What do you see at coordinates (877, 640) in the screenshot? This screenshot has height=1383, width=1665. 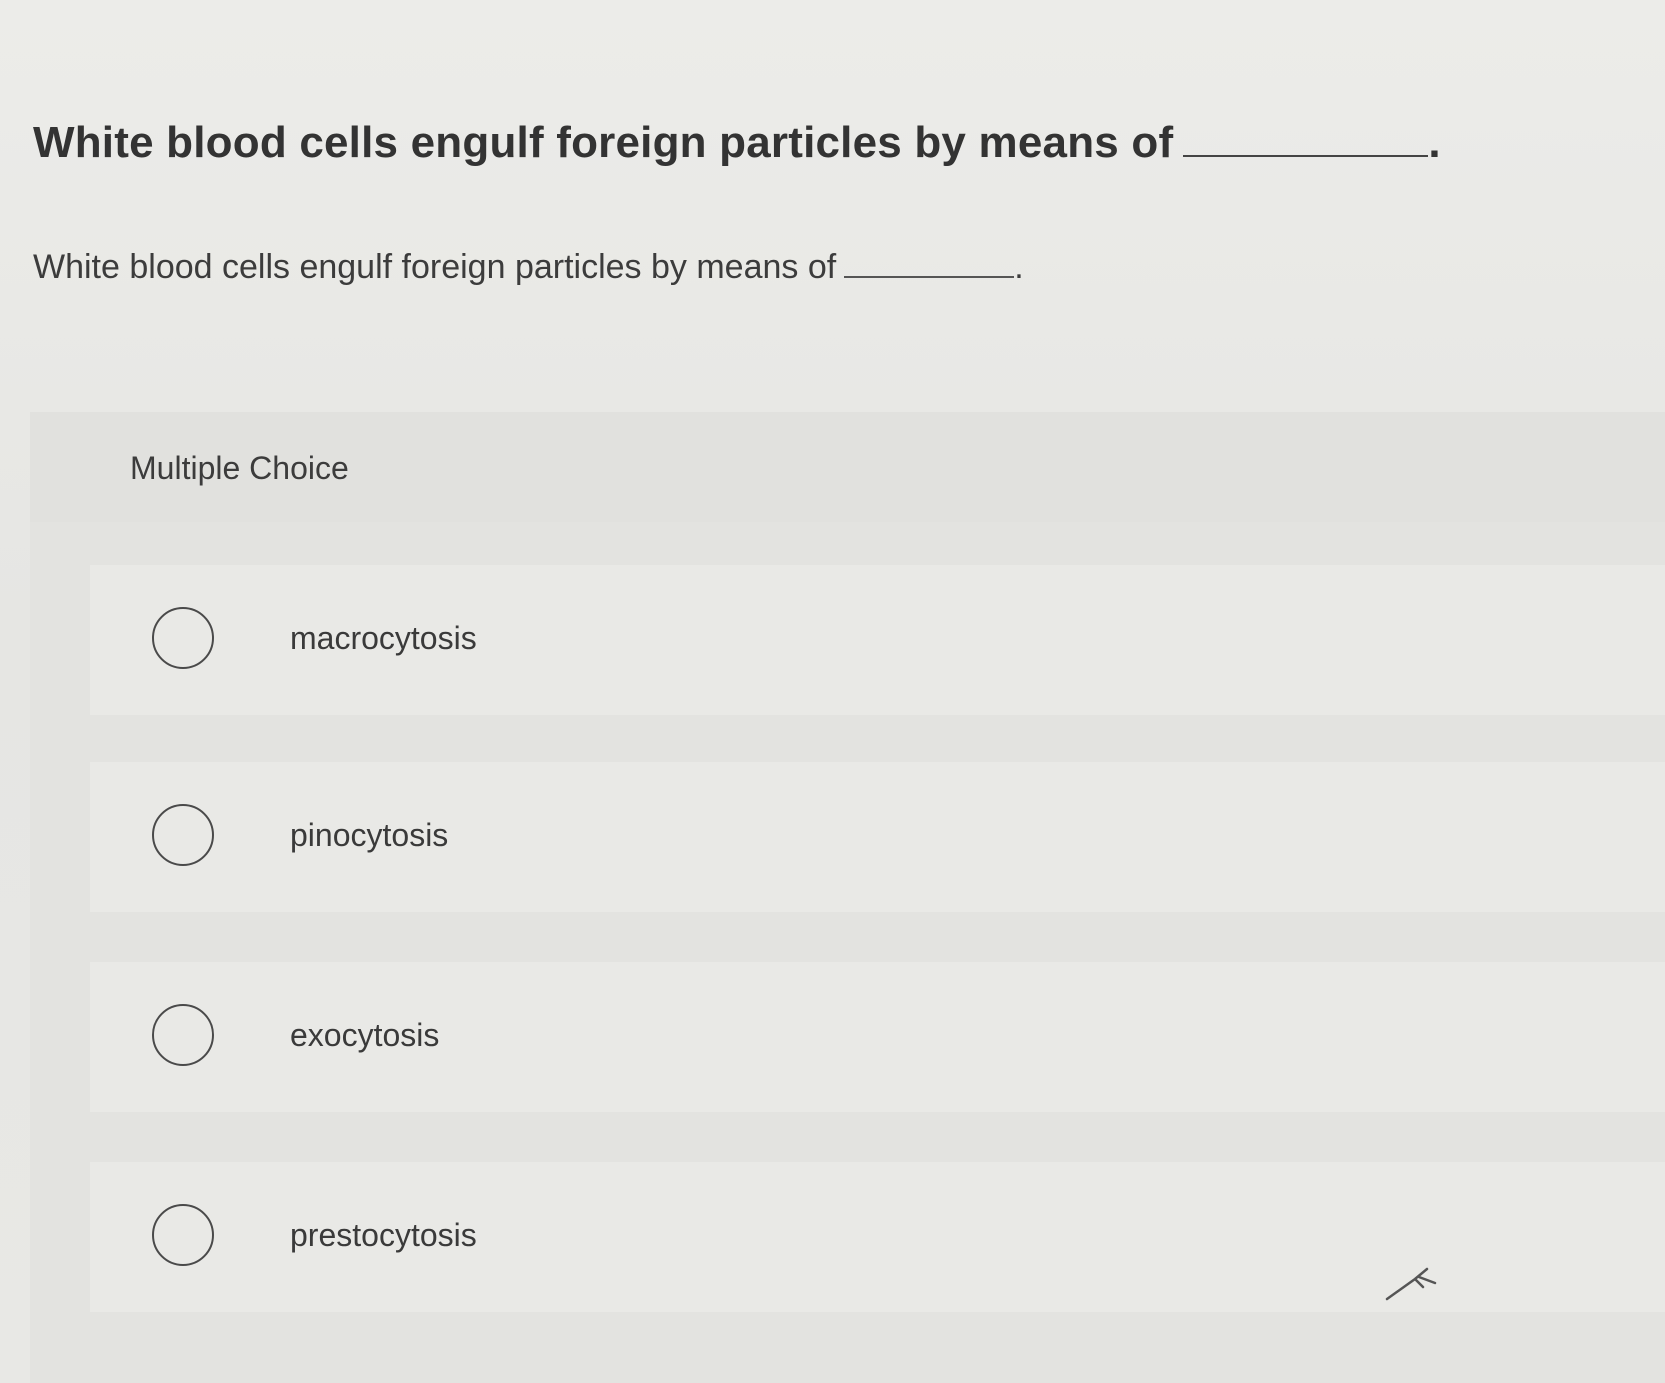 I see `option-macrocytosis: macrocytosis` at bounding box center [877, 640].